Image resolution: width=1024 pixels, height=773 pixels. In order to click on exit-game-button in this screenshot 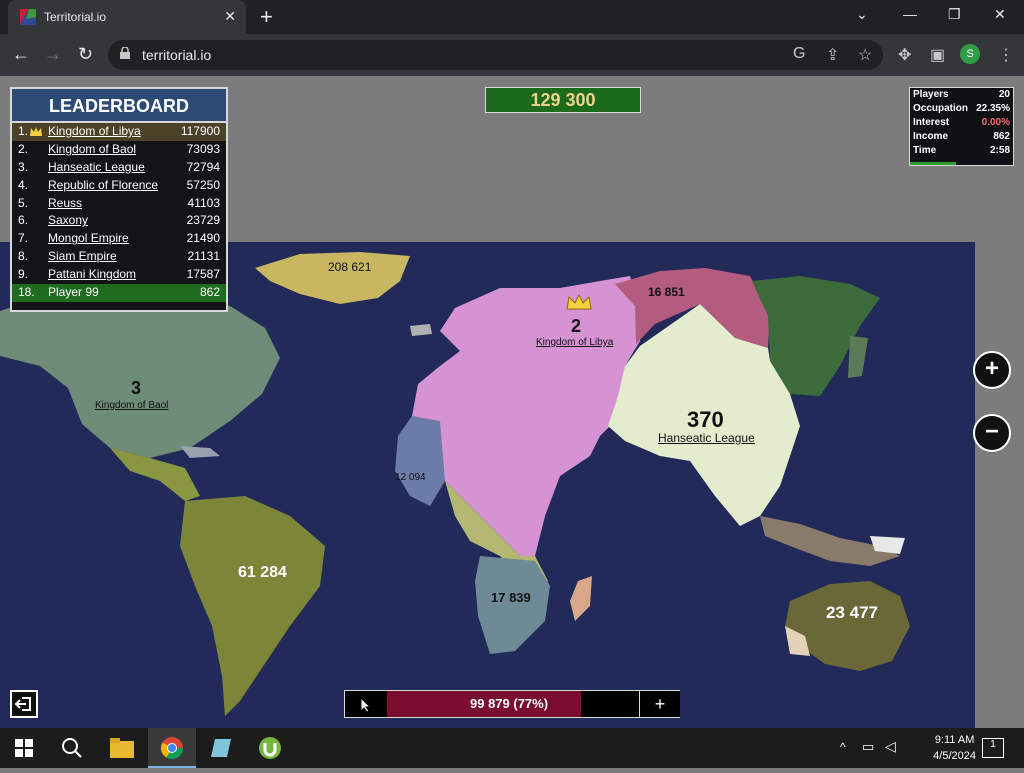, I will do `click(24, 704)`.